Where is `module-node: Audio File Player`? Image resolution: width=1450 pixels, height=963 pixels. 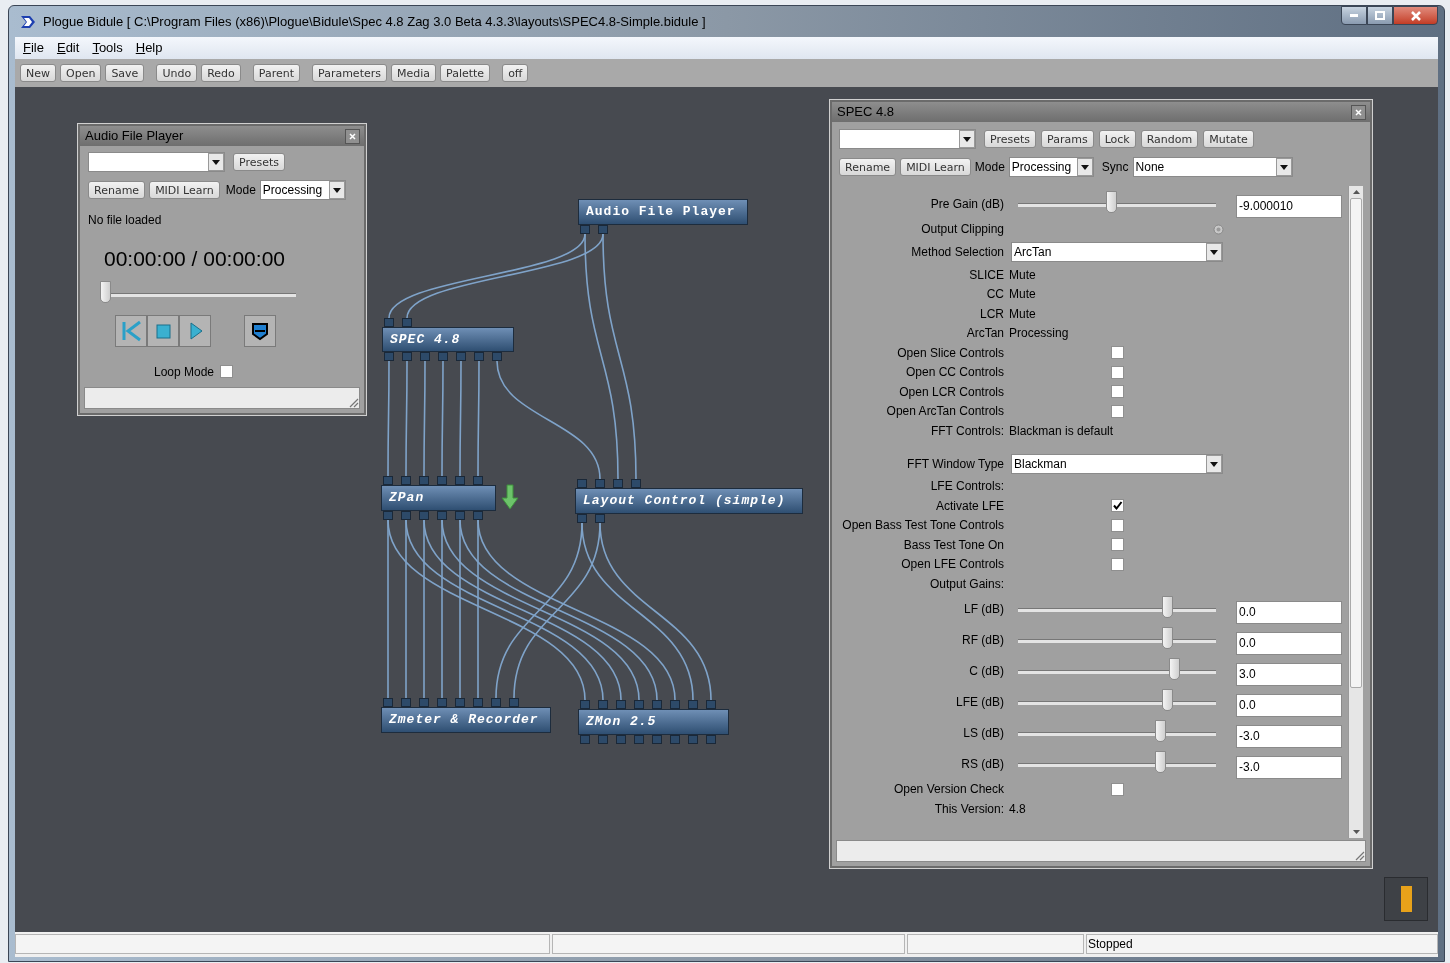 module-node: Audio File Player is located at coordinates (663, 212).